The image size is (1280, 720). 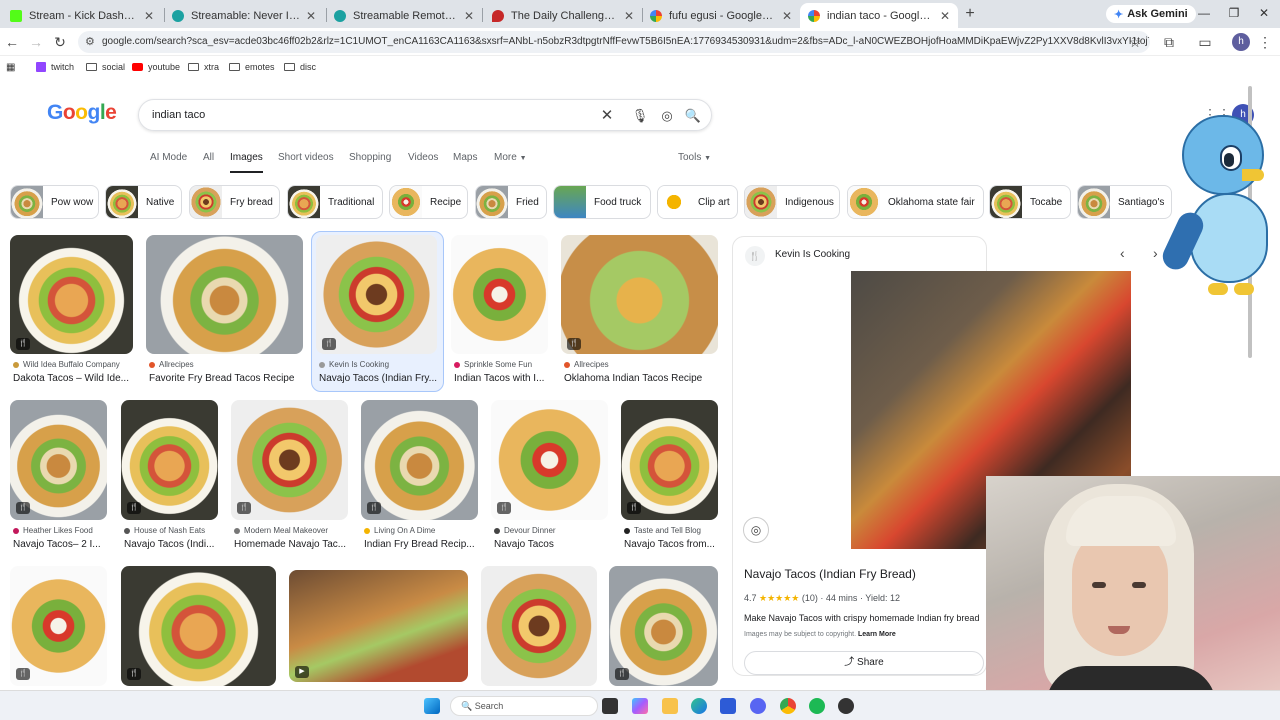 What do you see at coordinates (1241, 42) in the screenshot?
I see `profile-avatar: h` at bounding box center [1241, 42].